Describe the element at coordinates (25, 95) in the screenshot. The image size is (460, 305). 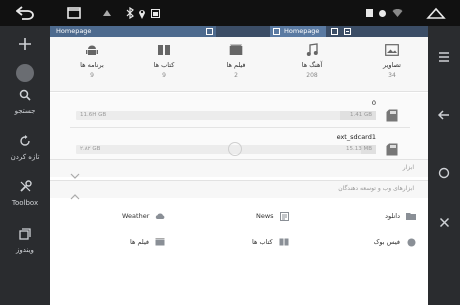
I see `search-icon` at that location.